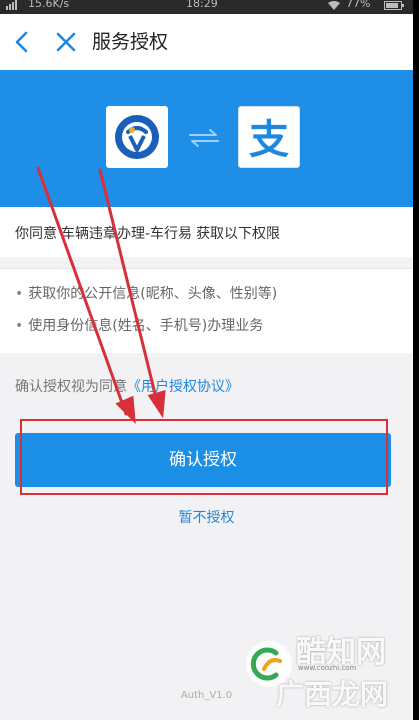 The image size is (419, 720). Describe the element at coordinates (334, 5) in the screenshot. I see `wifi-icon` at that location.